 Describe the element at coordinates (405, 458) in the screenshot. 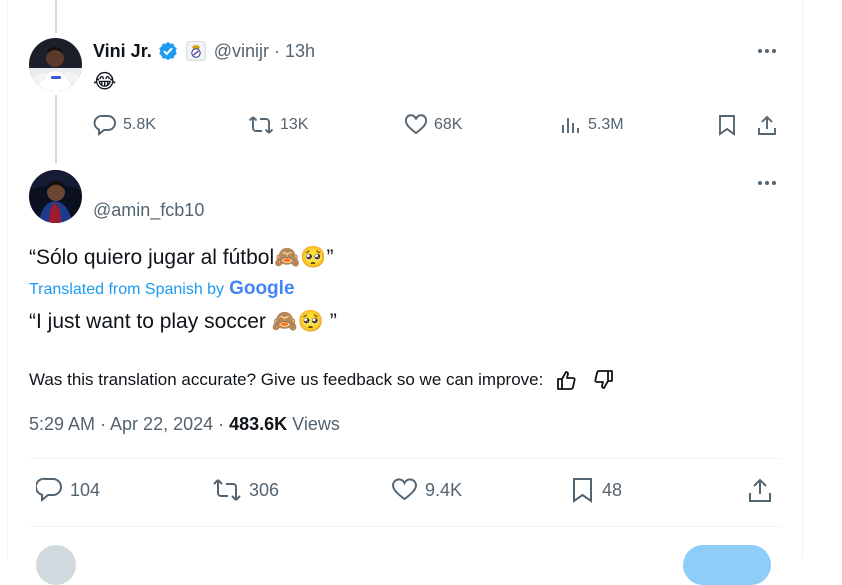

I see `divider-top` at that location.